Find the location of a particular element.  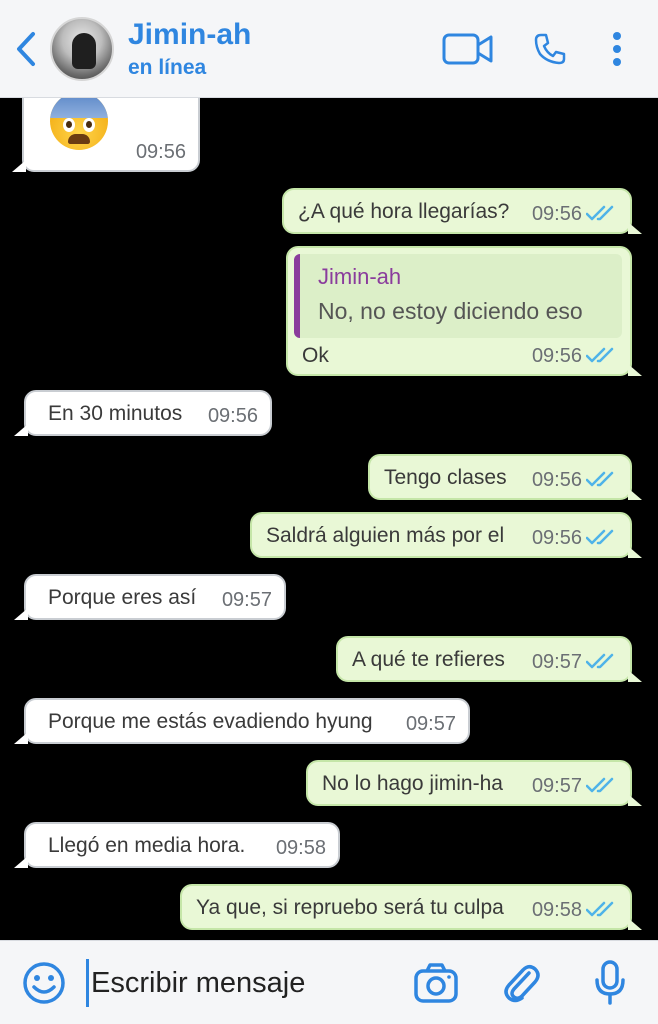

quoted-text: No, no estoy diciendo eso is located at coordinates (450, 311).